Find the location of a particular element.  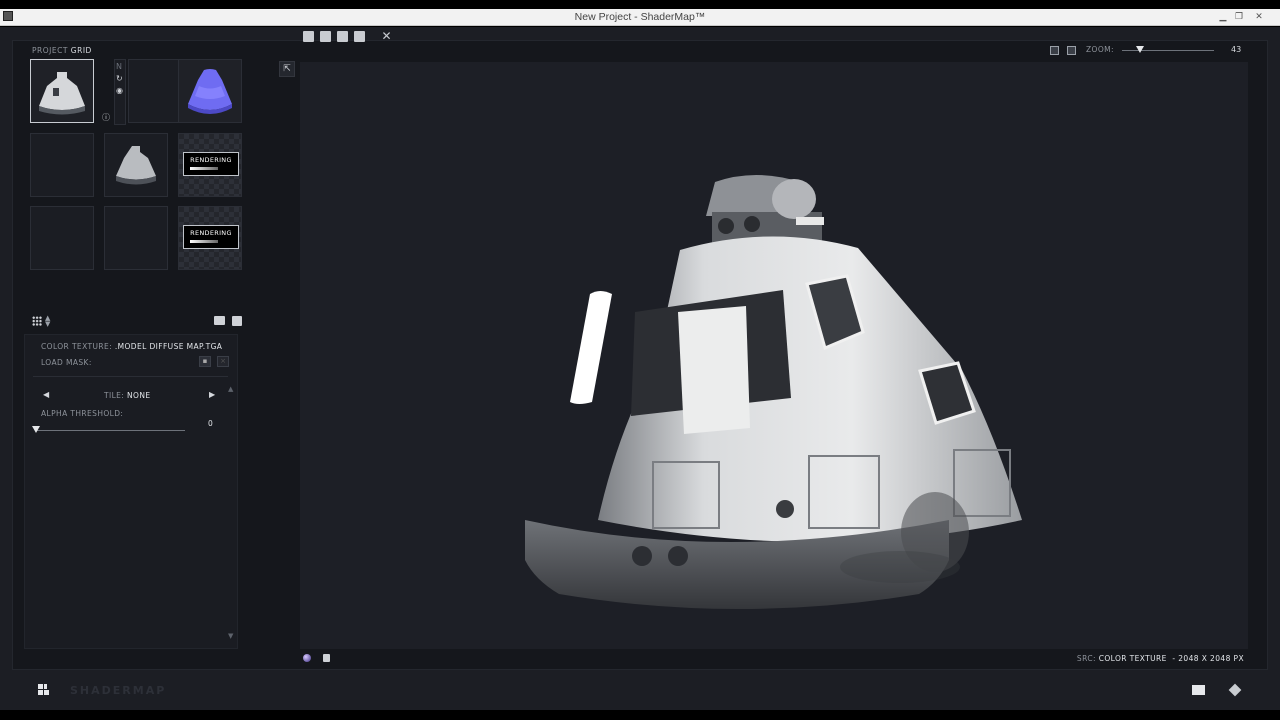

bottom-bar: SHADERMAP is located at coordinates (640, 692).